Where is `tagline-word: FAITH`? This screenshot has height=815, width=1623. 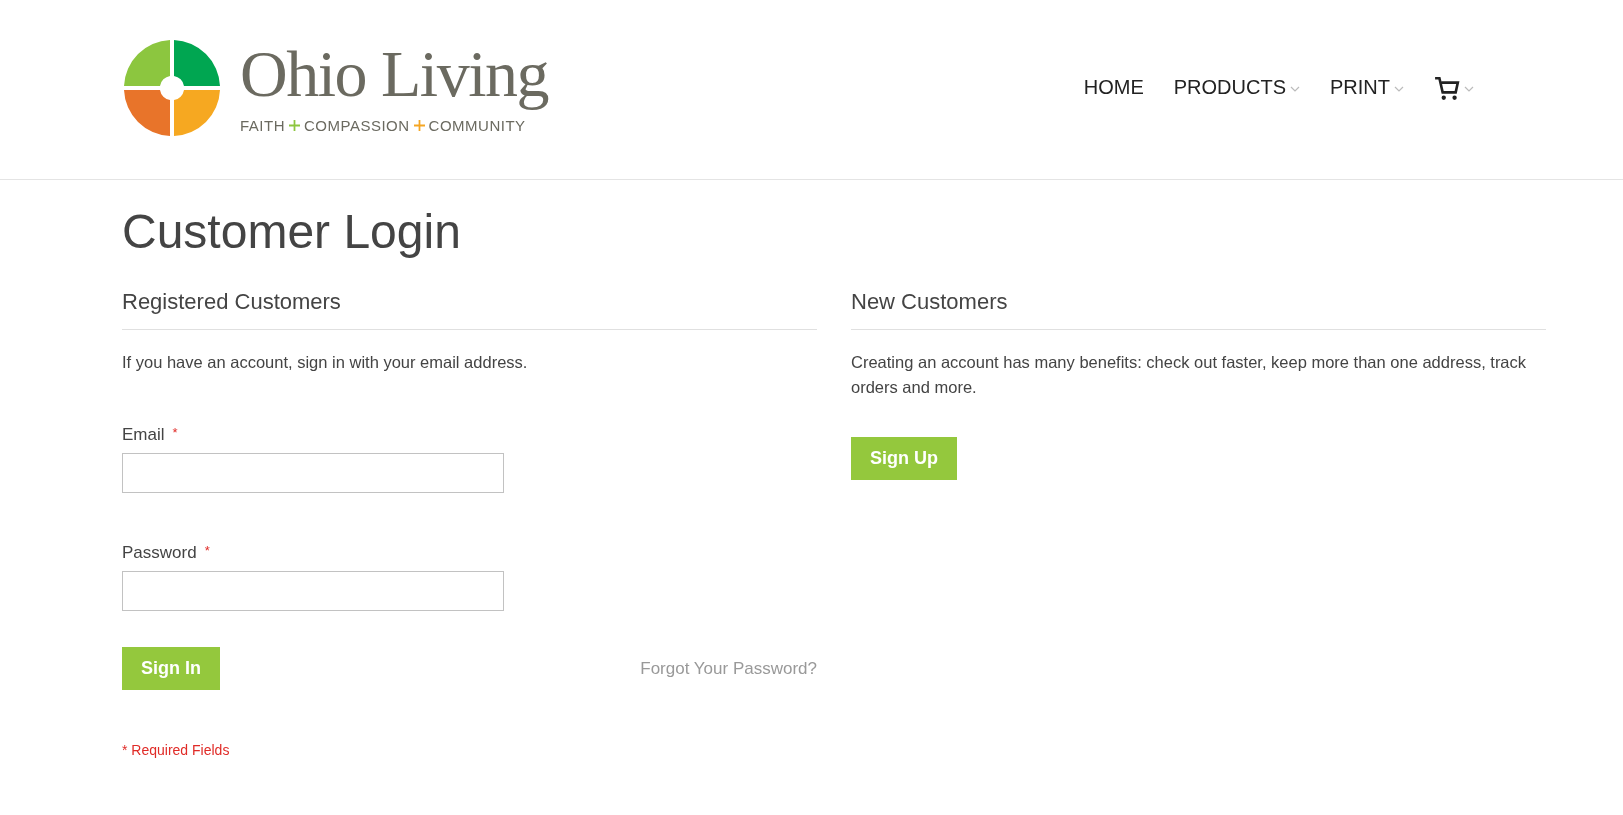 tagline-word: FAITH is located at coordinates (262, 125).